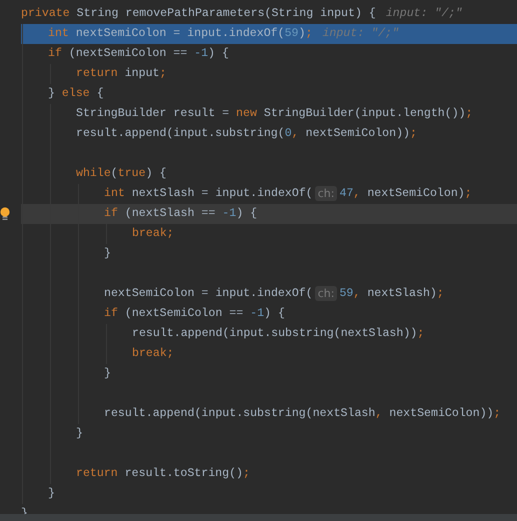  I want to click on code-text: result.append(input.substring(nextSlash, nextSemiColon));, so click(302, 414).